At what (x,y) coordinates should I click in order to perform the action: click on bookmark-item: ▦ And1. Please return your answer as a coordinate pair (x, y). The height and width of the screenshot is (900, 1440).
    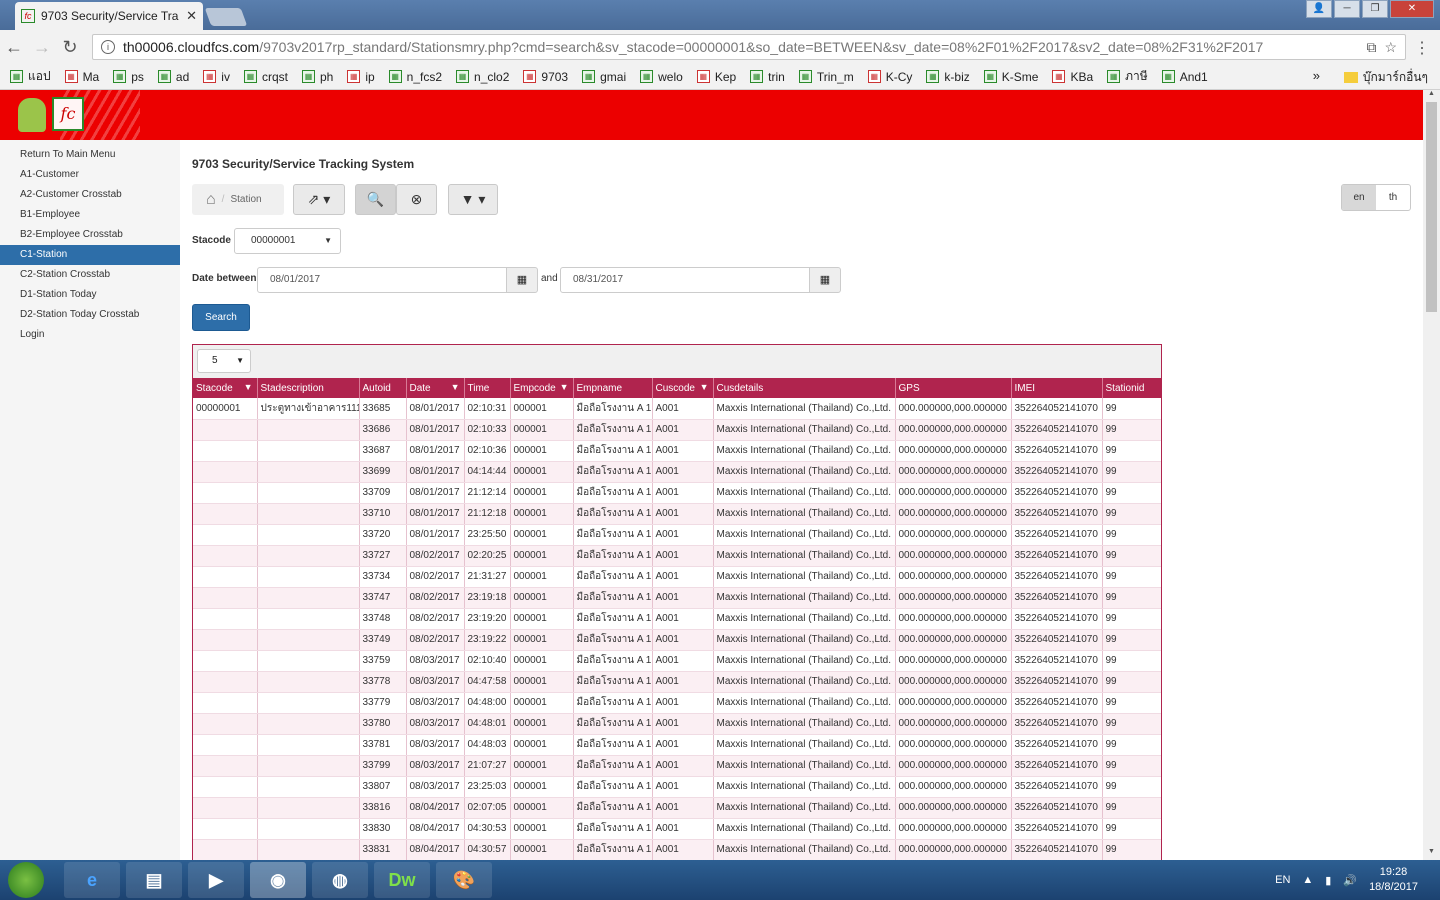
    Looking at the image, I should click on (1184, 77).